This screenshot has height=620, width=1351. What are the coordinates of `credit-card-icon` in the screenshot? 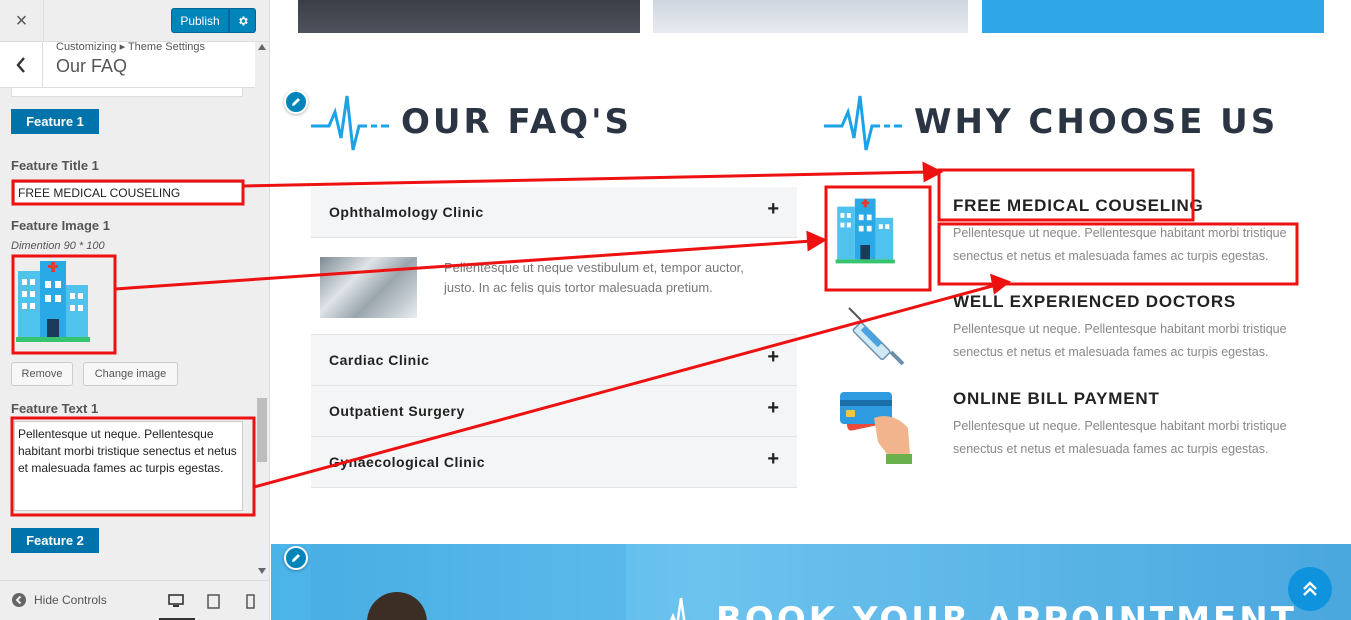 It's located at (878, 428).